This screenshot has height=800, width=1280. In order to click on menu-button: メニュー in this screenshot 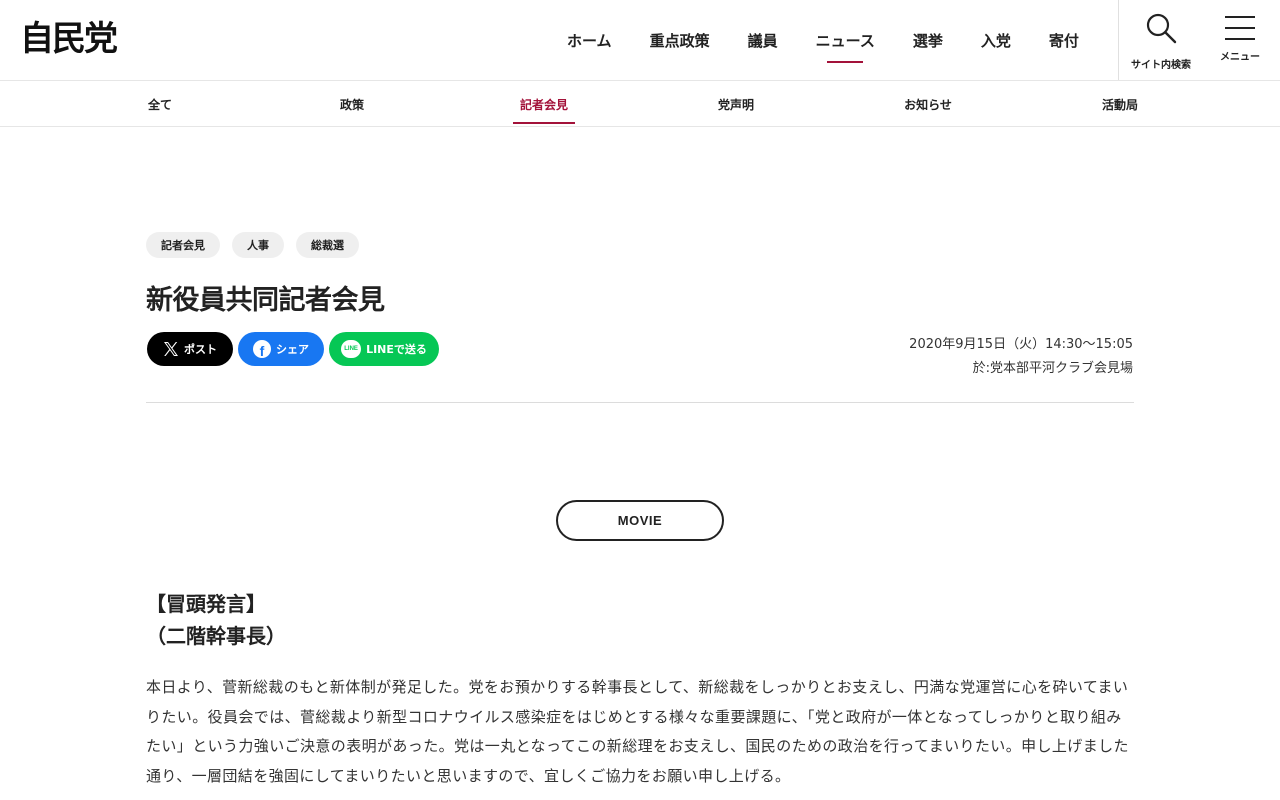, I will do `click(1240, 40)`.